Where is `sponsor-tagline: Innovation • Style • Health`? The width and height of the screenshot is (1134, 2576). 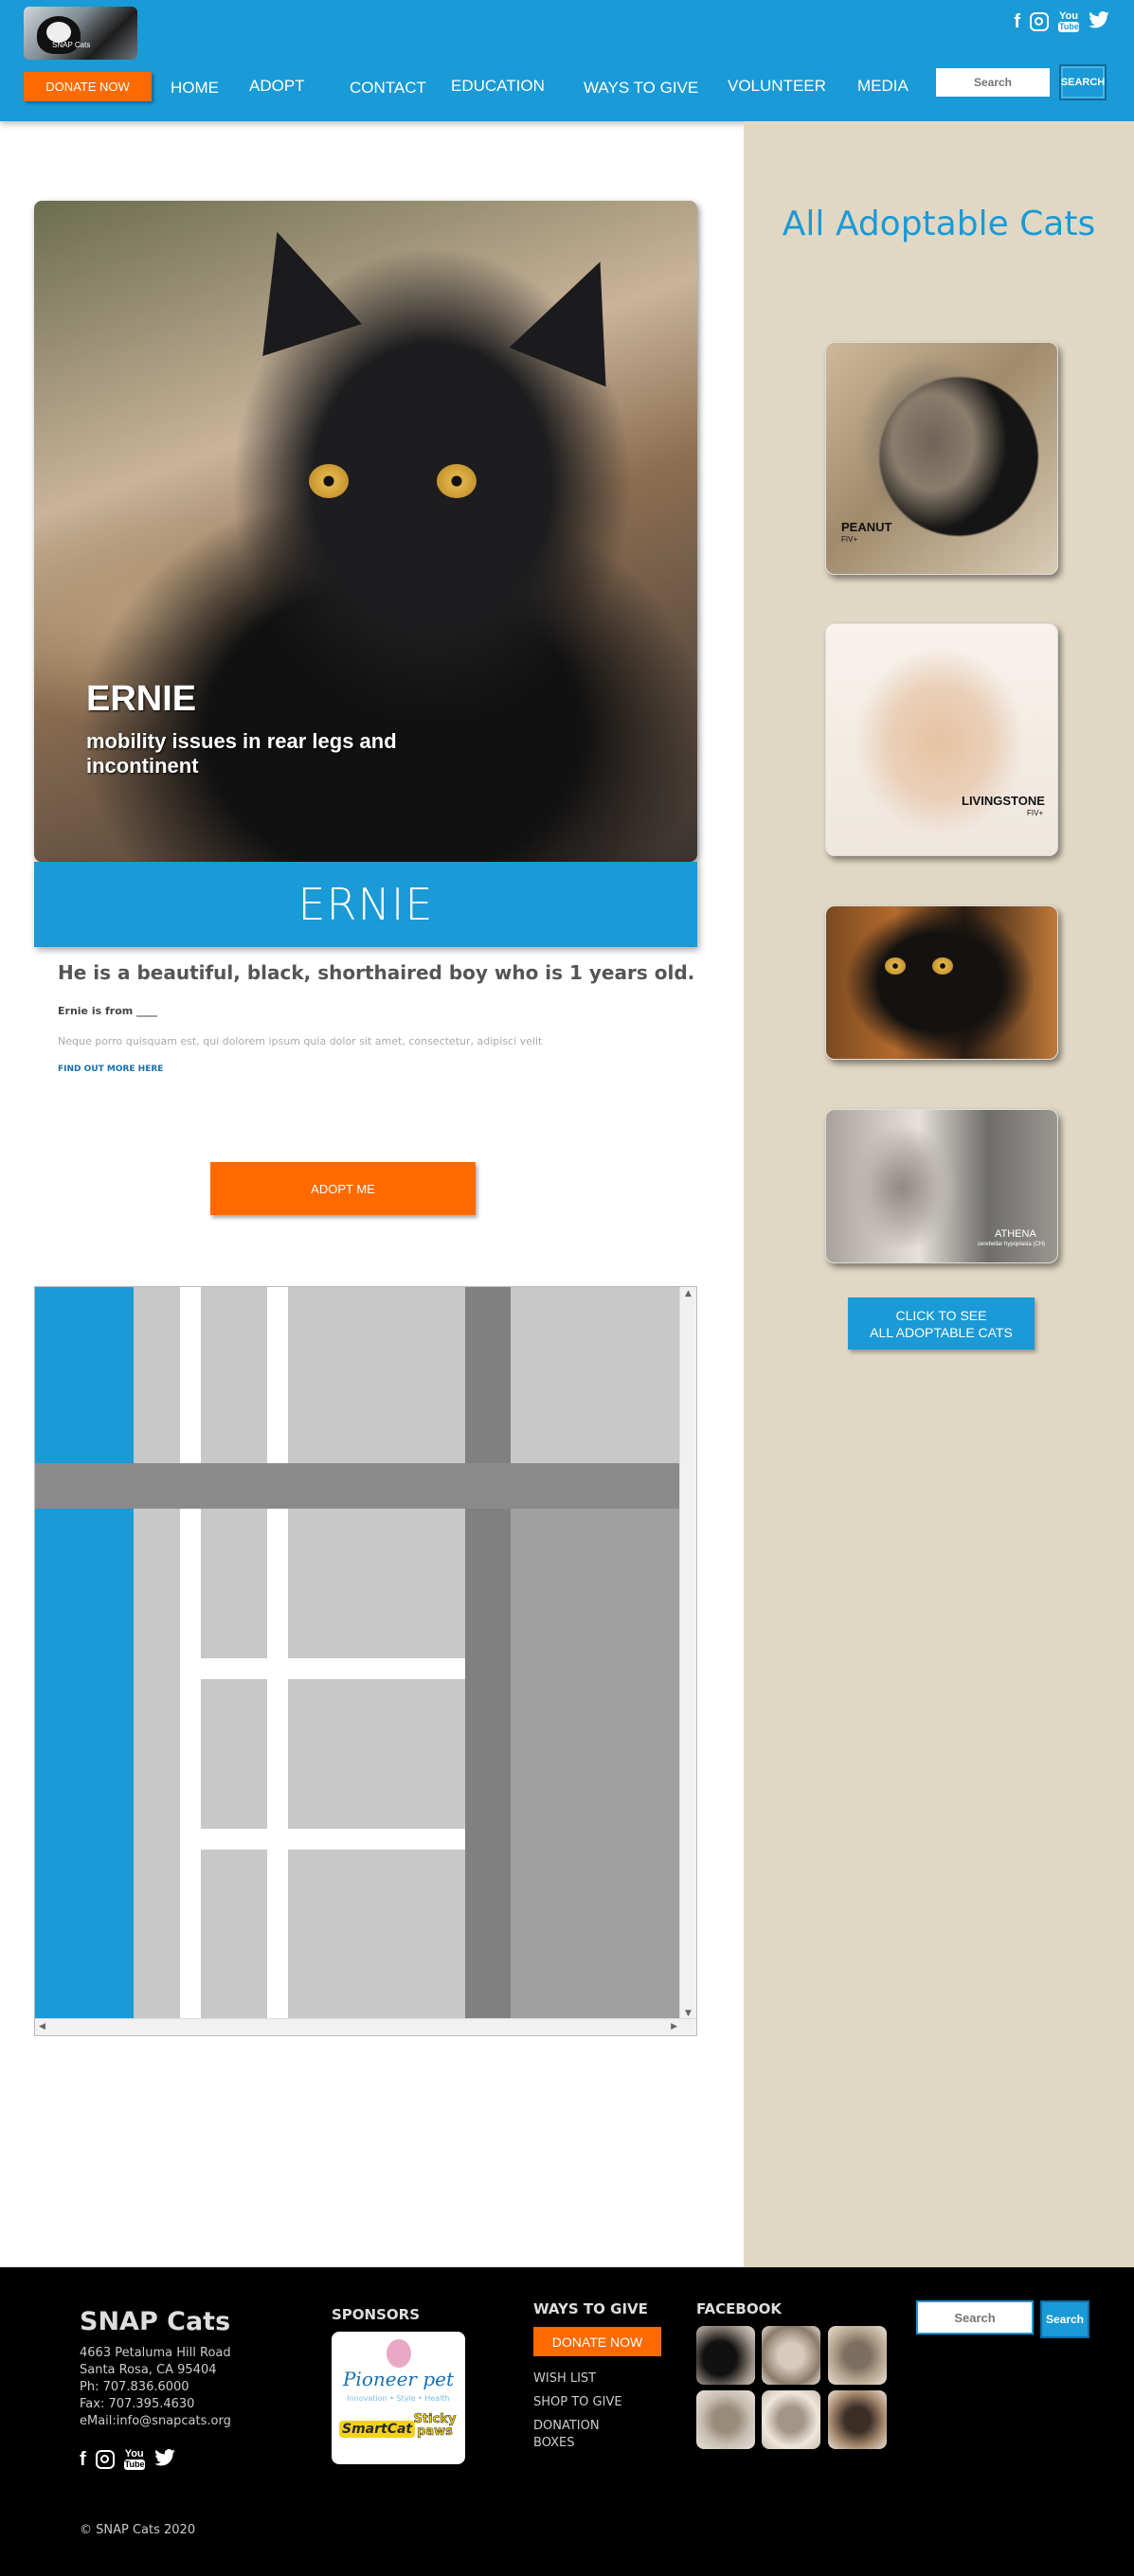
sponsor-tagline: Innovation • Style • Health is located at coordinates (398, 2398).